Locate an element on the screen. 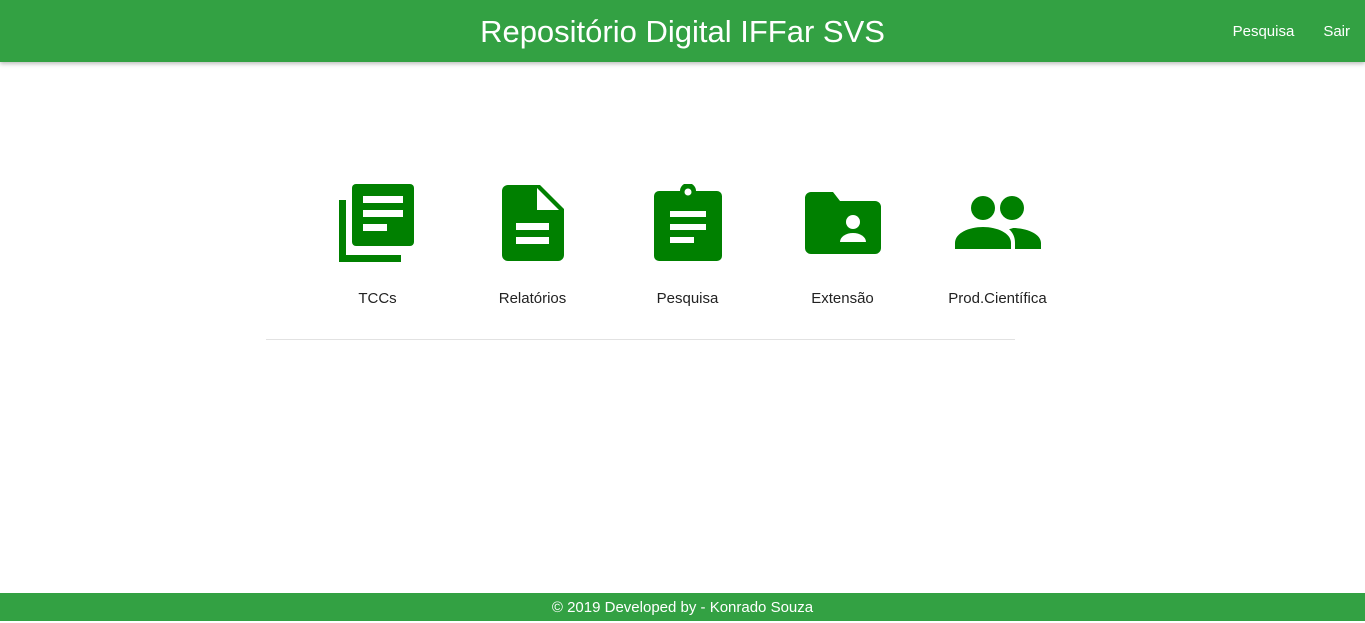  category-label: Pesquisa is located at coordinates (687, 298).